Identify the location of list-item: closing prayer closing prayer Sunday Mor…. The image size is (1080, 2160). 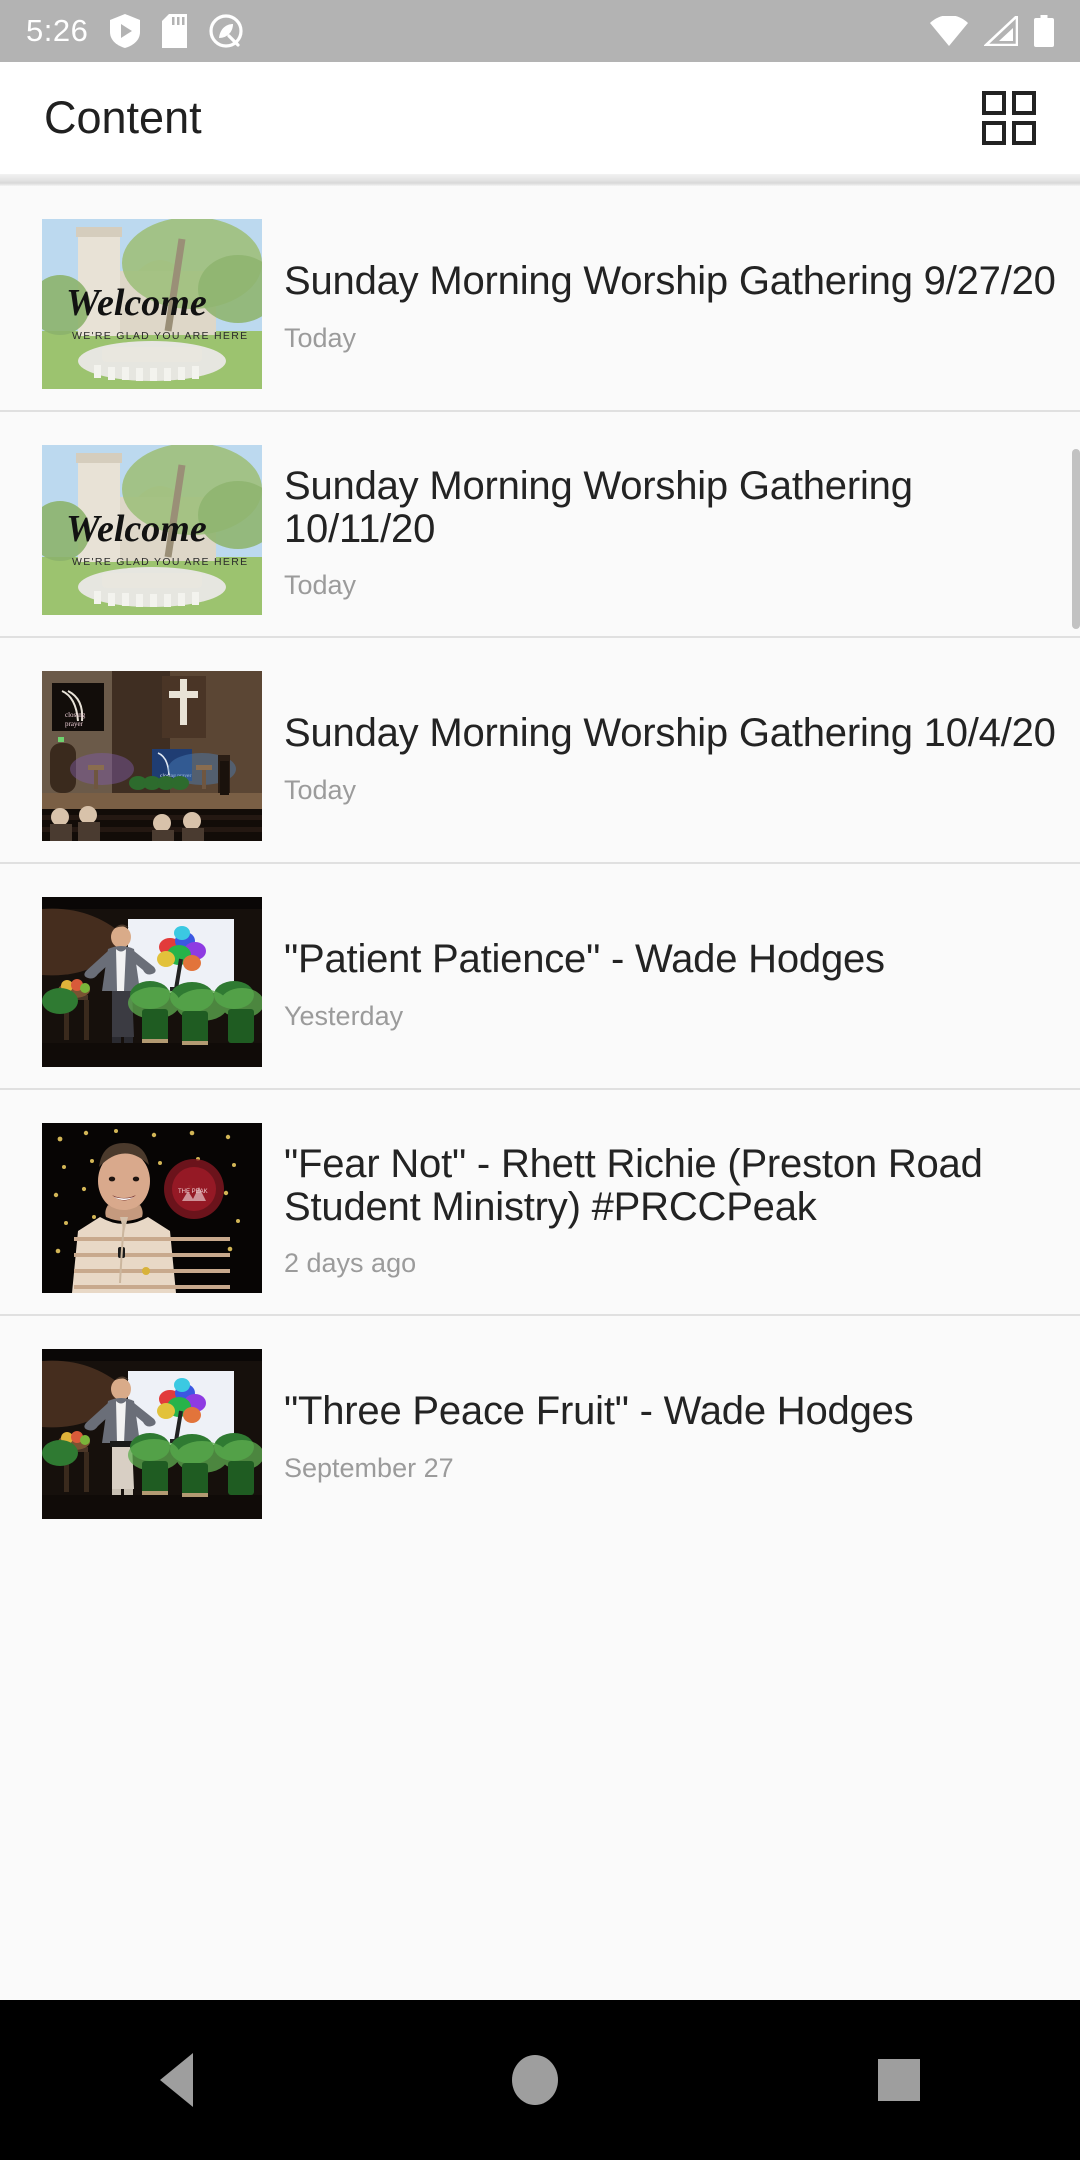
(540, 751).